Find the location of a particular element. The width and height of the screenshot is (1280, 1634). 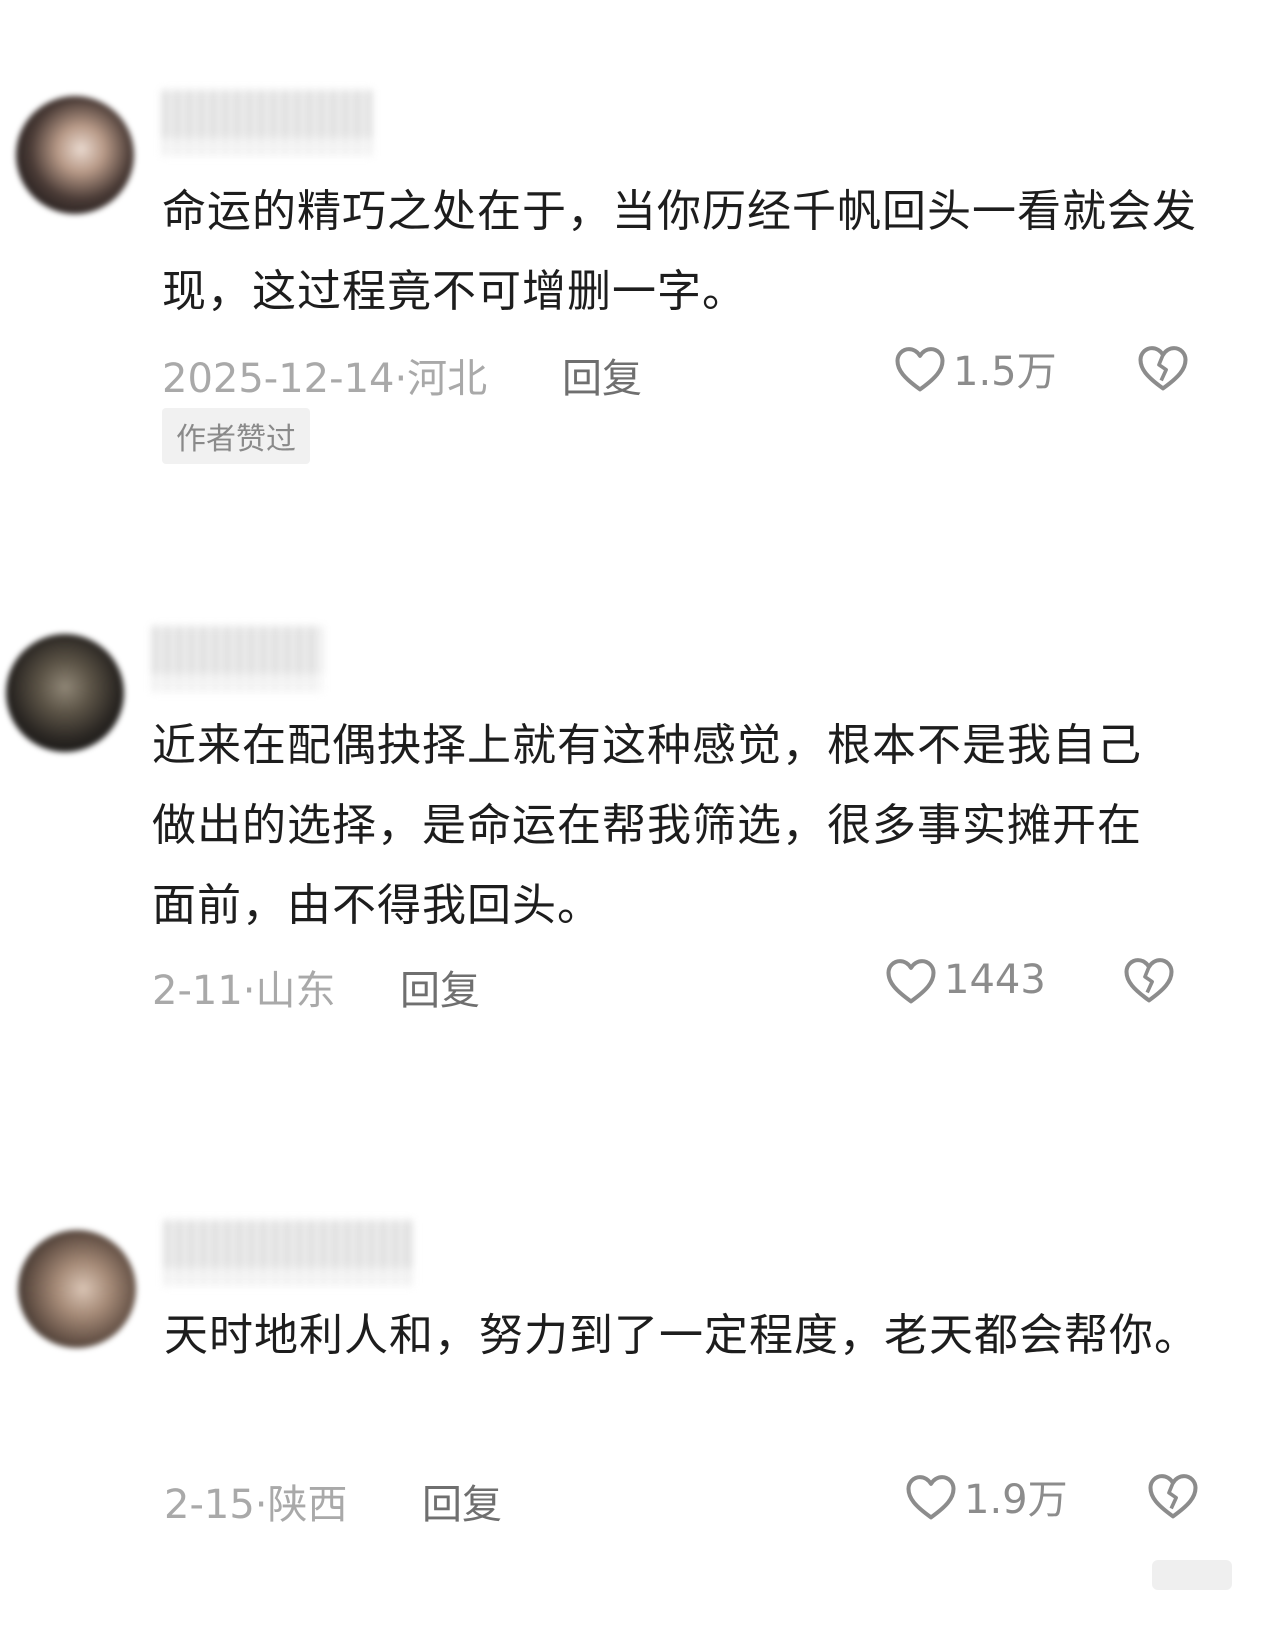

author-liked-badge: 作者赞过 is located at coordinates (236, 436).